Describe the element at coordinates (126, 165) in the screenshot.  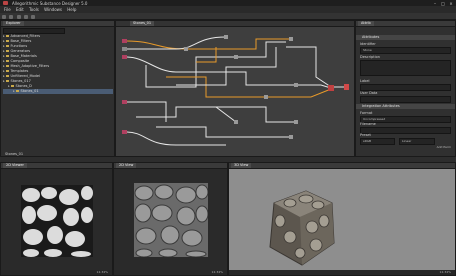
I see `tab-2d-viewer-middle: 2D View` at that location.